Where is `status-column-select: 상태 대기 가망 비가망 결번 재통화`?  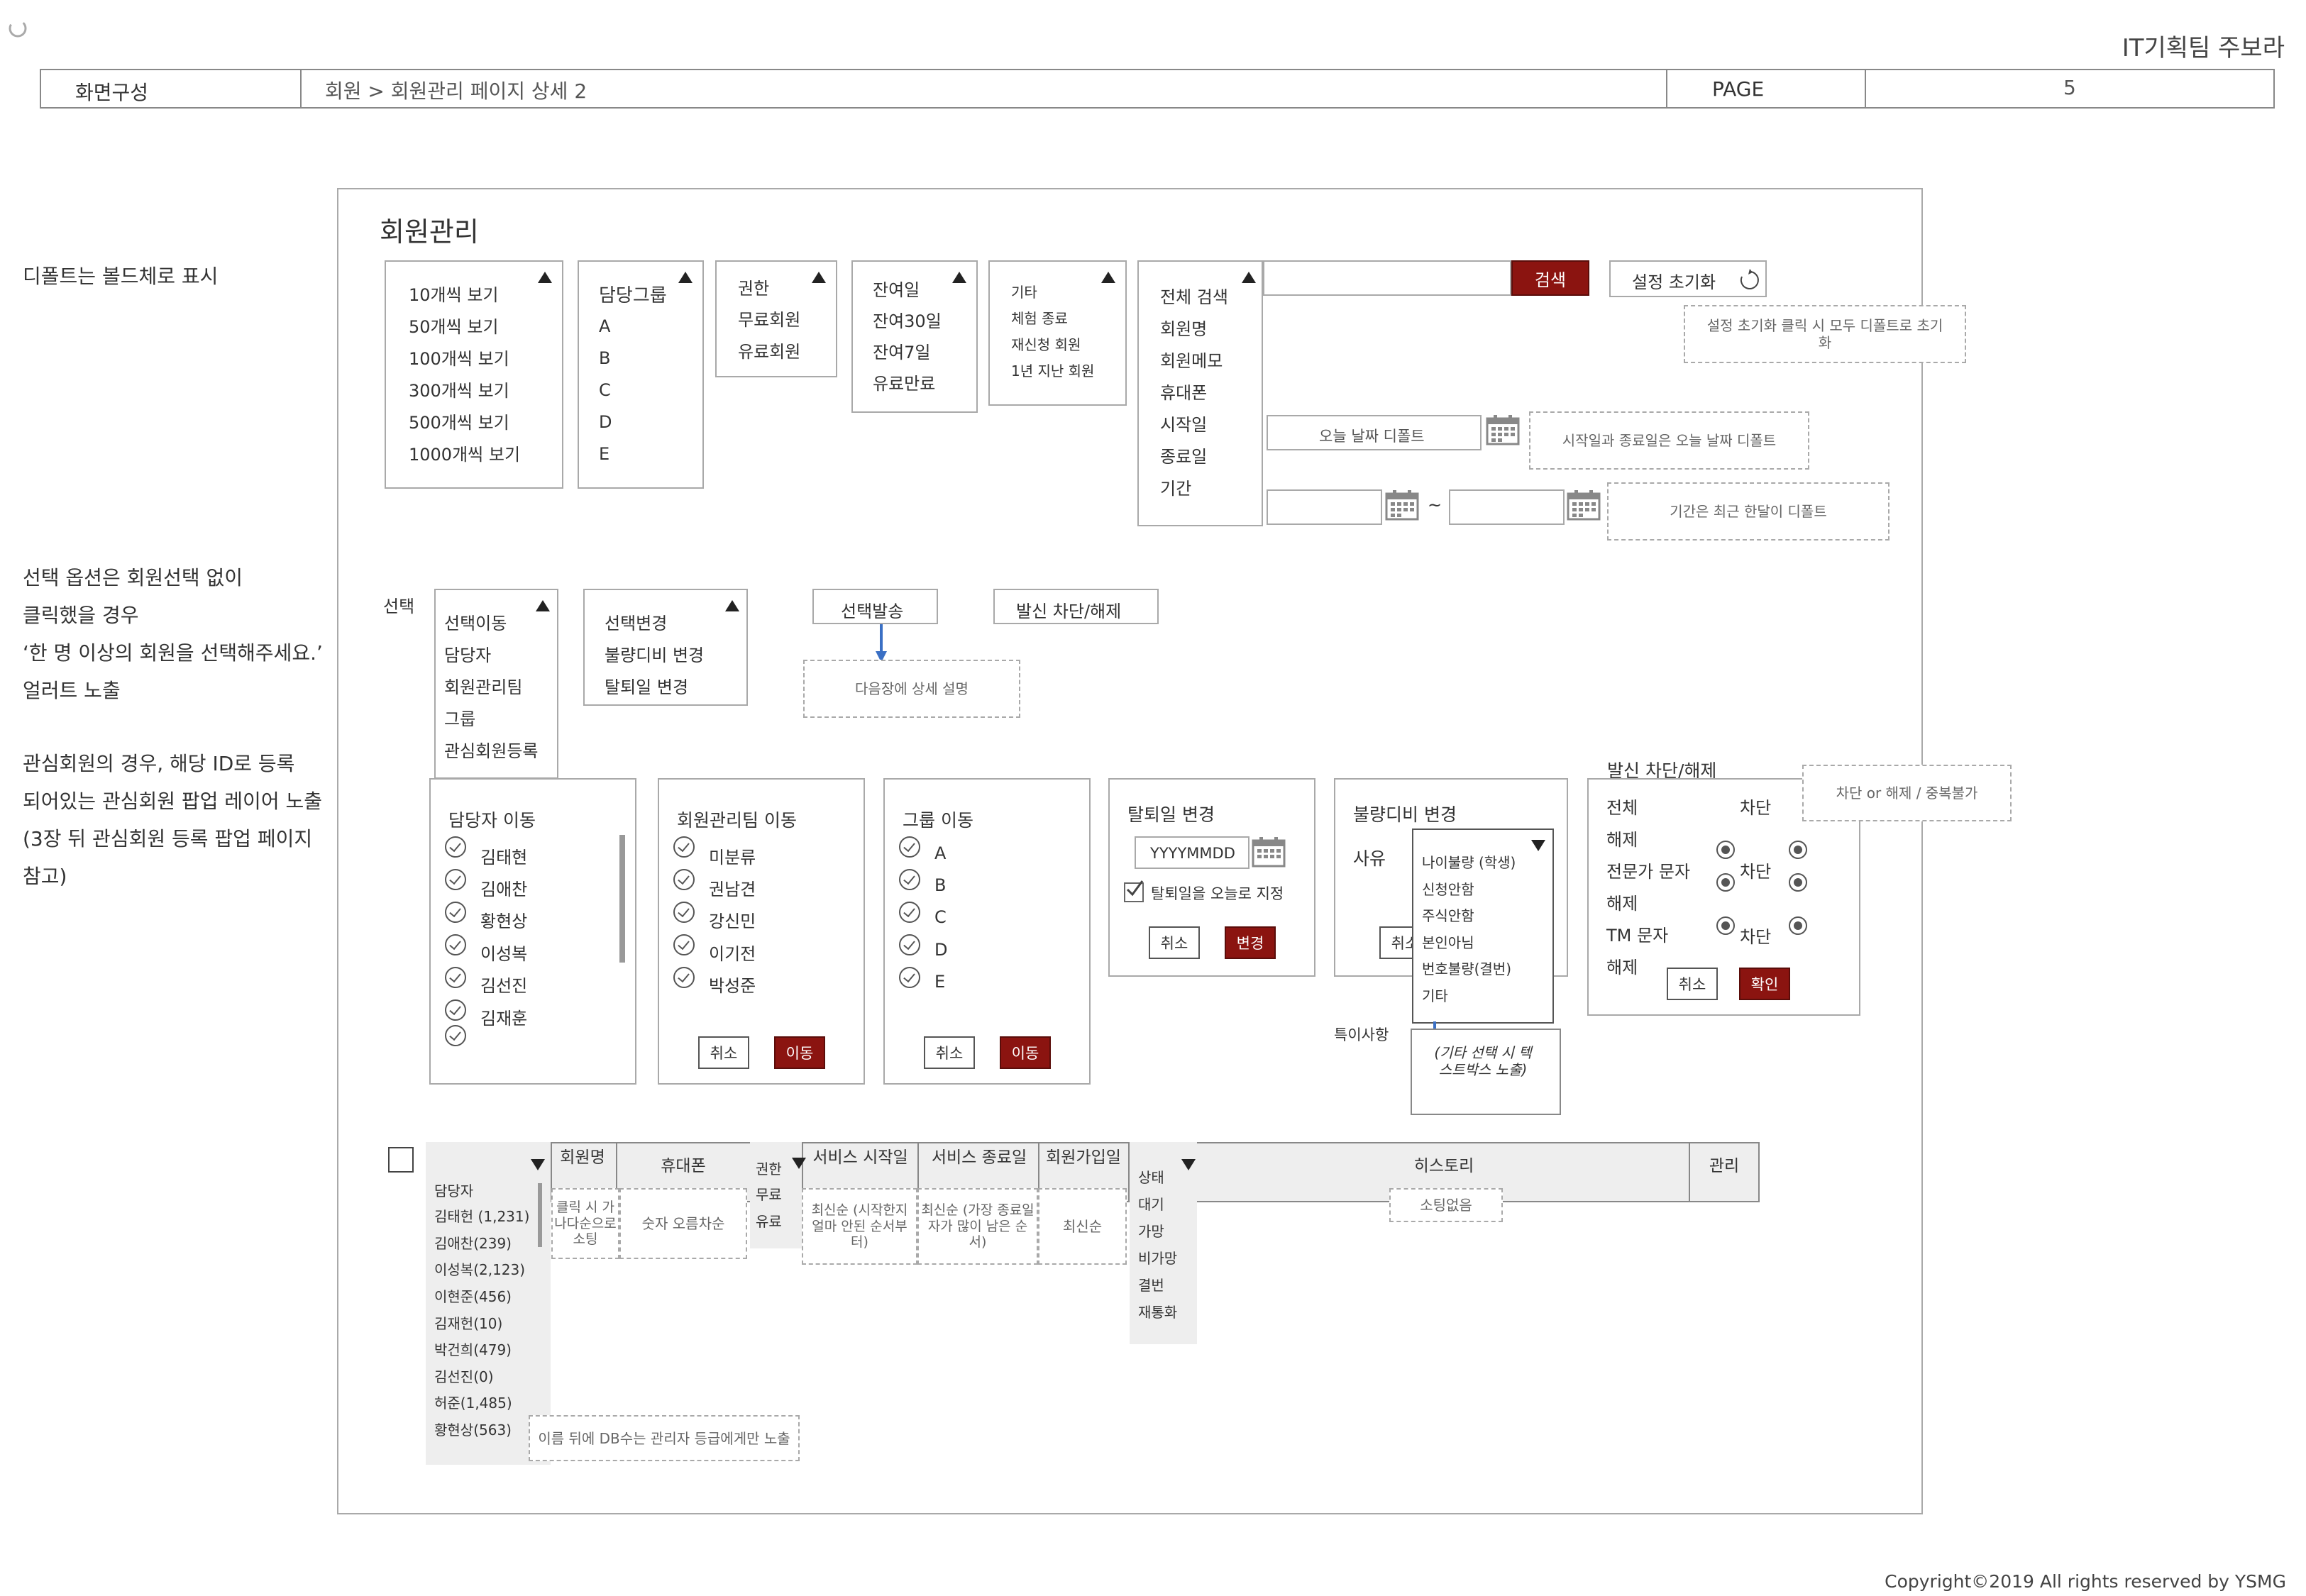
status-column-select: 상태 대기 가망 비가망 결번 재통화 is located at coordinates (1163, 1243).